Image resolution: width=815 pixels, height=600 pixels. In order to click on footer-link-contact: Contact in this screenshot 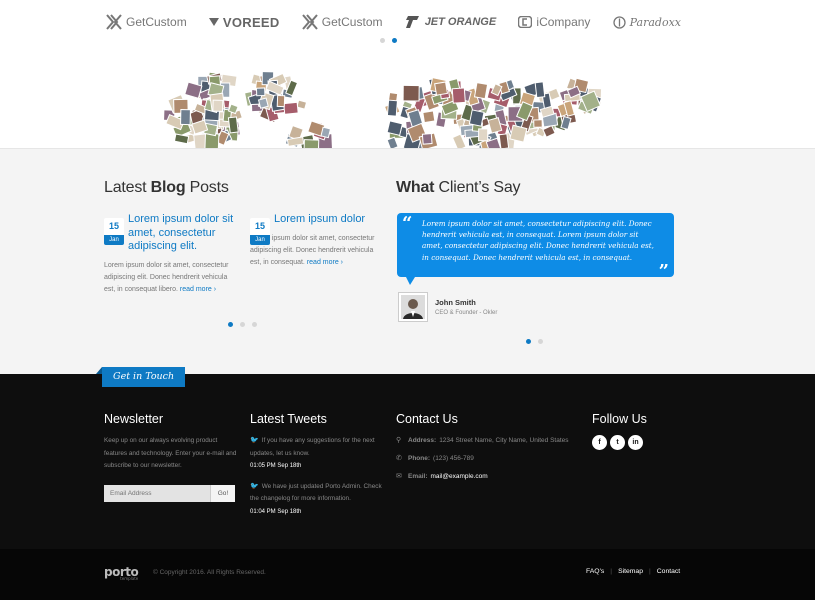, I will do `click(668, 571)`.